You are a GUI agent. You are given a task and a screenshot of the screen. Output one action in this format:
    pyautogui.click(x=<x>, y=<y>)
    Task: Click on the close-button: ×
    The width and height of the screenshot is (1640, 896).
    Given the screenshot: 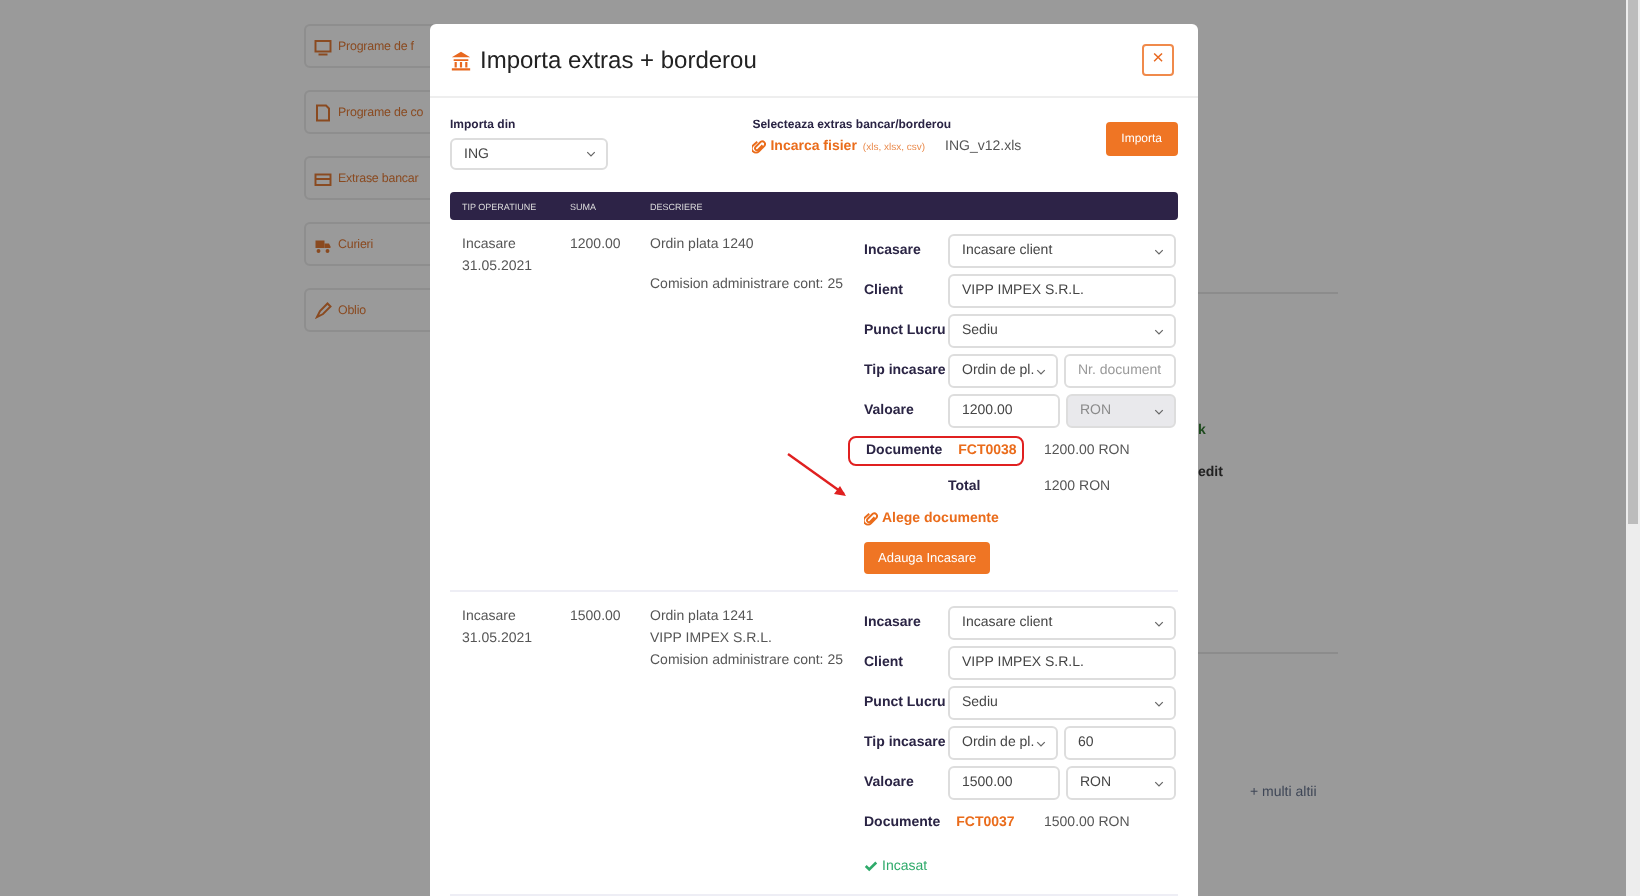 What is the action you would take?
    pyautogui.click(x=1158, y=60)
    